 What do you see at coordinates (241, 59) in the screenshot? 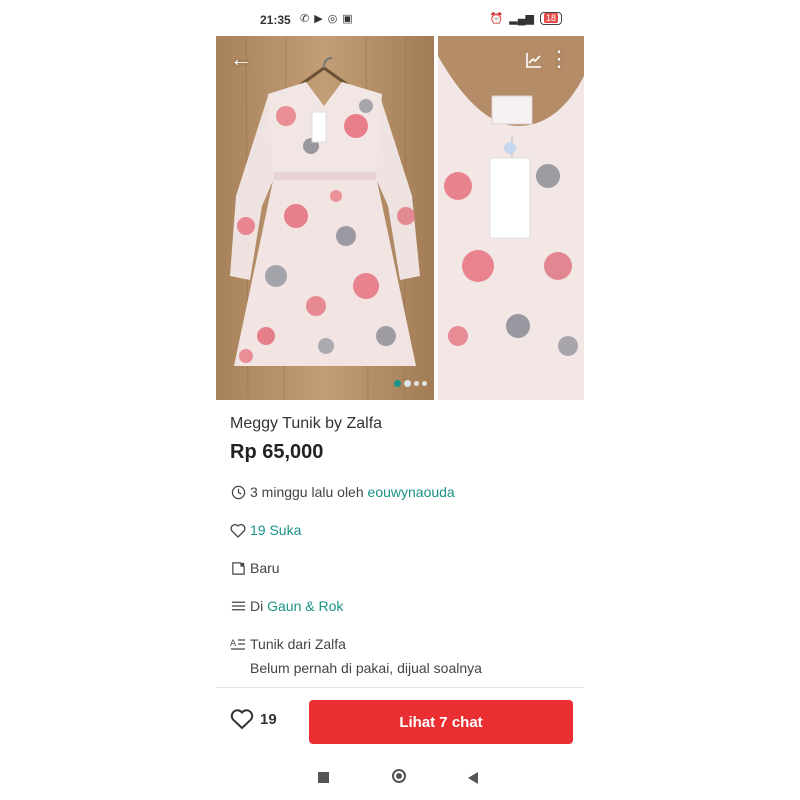
I see `back-arrow-icon: ←` at bounding box center [241, 59].